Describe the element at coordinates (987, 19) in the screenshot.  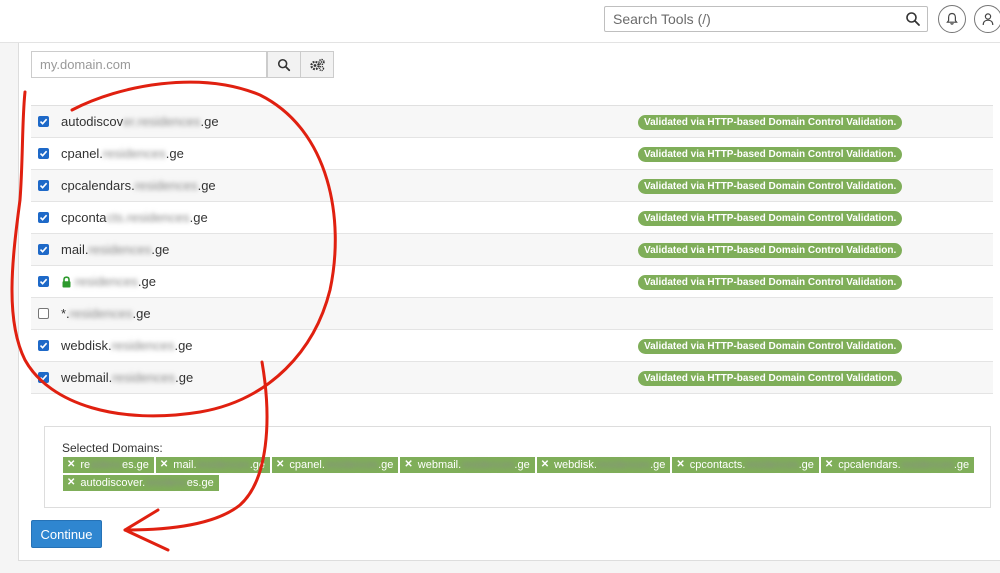
I see `user-menu-button` at that location.